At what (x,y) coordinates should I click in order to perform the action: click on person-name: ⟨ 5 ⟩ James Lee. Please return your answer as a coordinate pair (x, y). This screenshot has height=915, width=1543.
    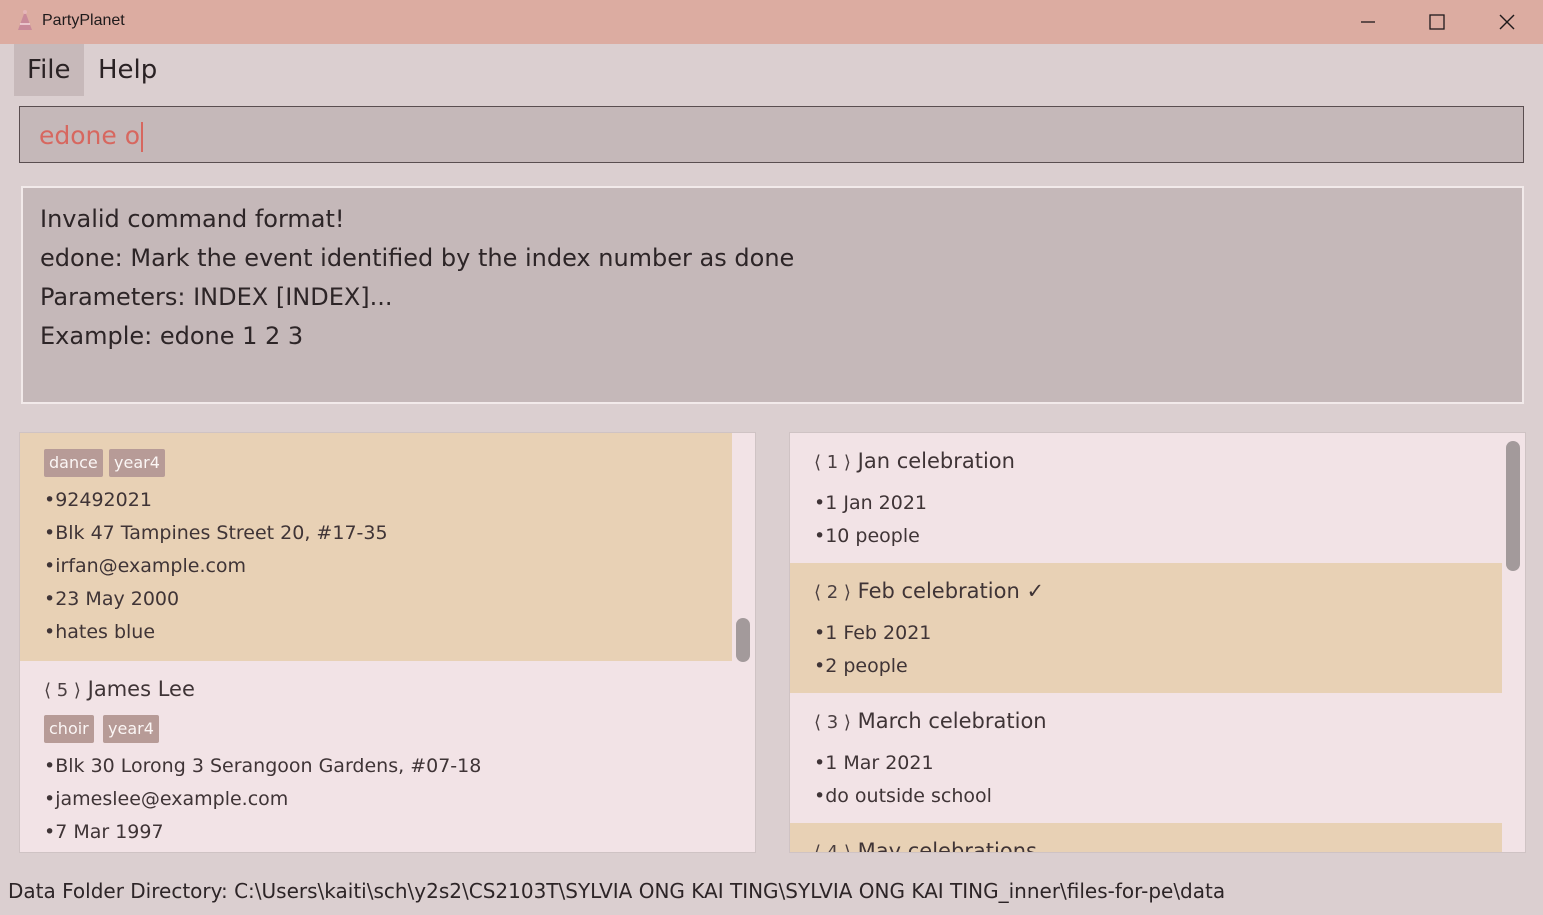
    Looking at the image, I should click on (119, 689).